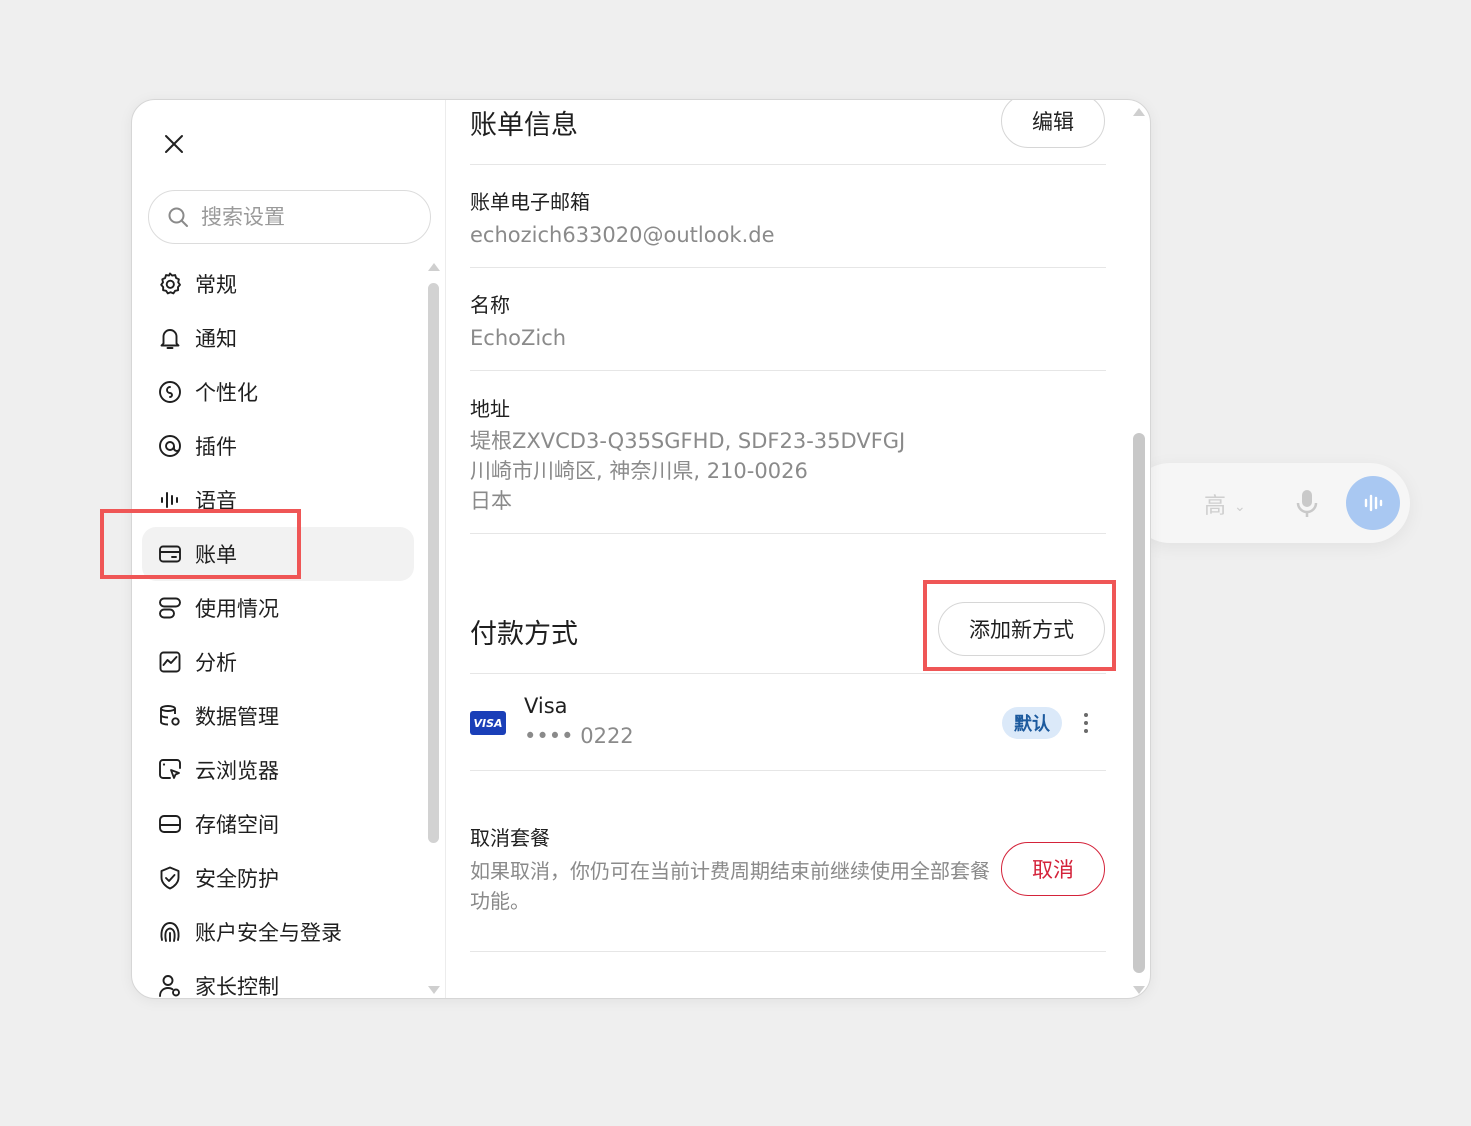  What do you see at coordinates (1307, 503) in the screenshot?
I see `microphone-icon` at bounding box center [1307, 503].